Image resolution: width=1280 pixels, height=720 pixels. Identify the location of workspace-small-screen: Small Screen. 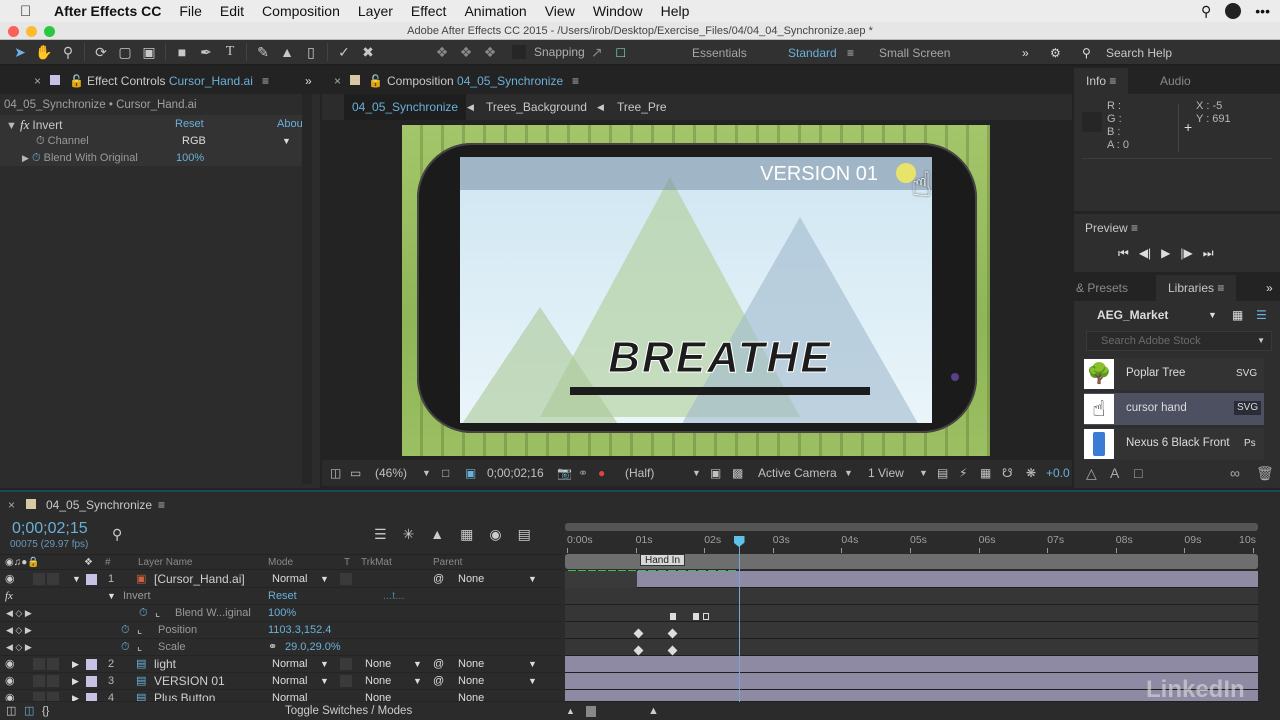
(914, 53).